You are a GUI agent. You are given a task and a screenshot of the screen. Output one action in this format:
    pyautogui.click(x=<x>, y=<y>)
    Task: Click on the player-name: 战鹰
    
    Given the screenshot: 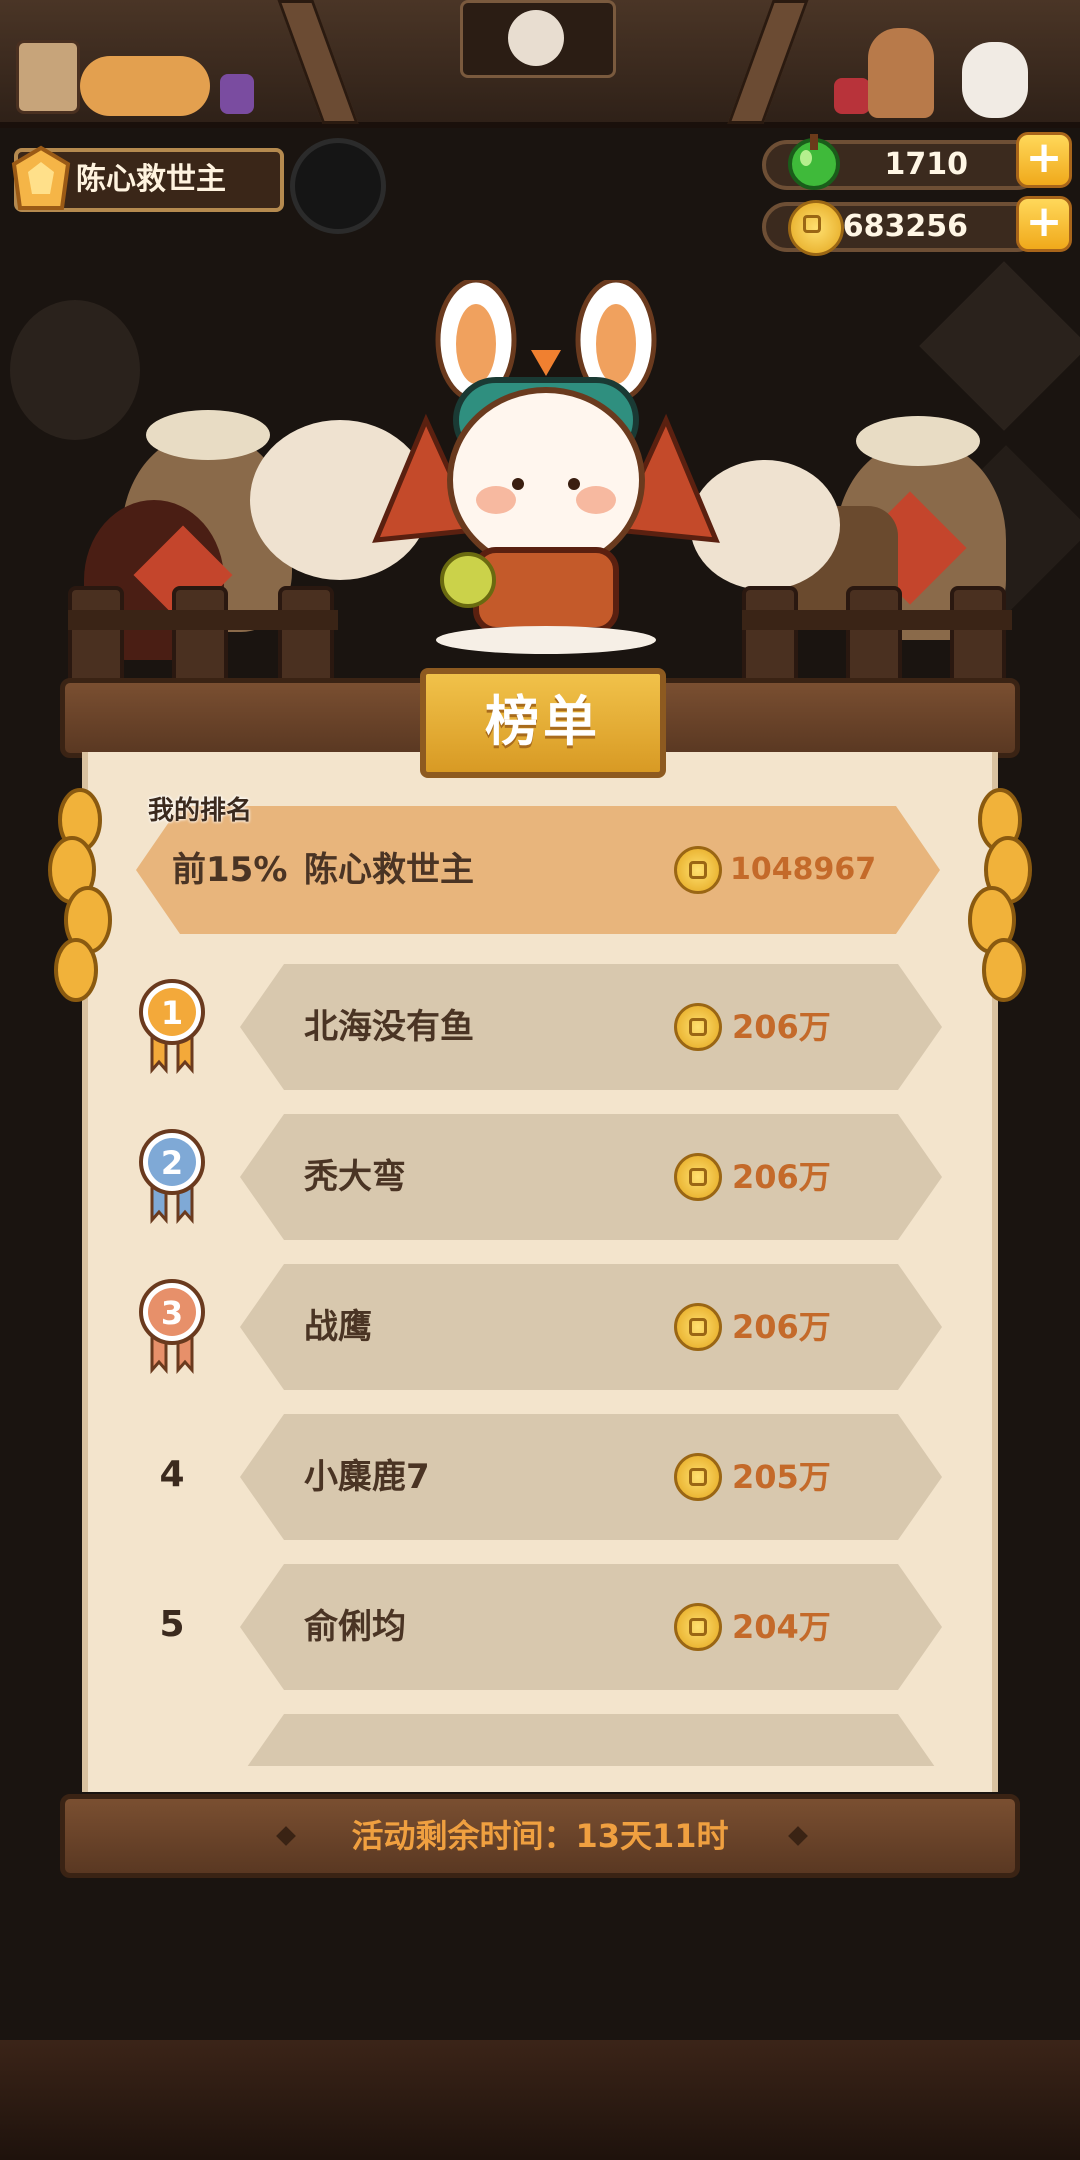 What is the action you would take?
    pyautogui.click(x=338, y=1327)
    